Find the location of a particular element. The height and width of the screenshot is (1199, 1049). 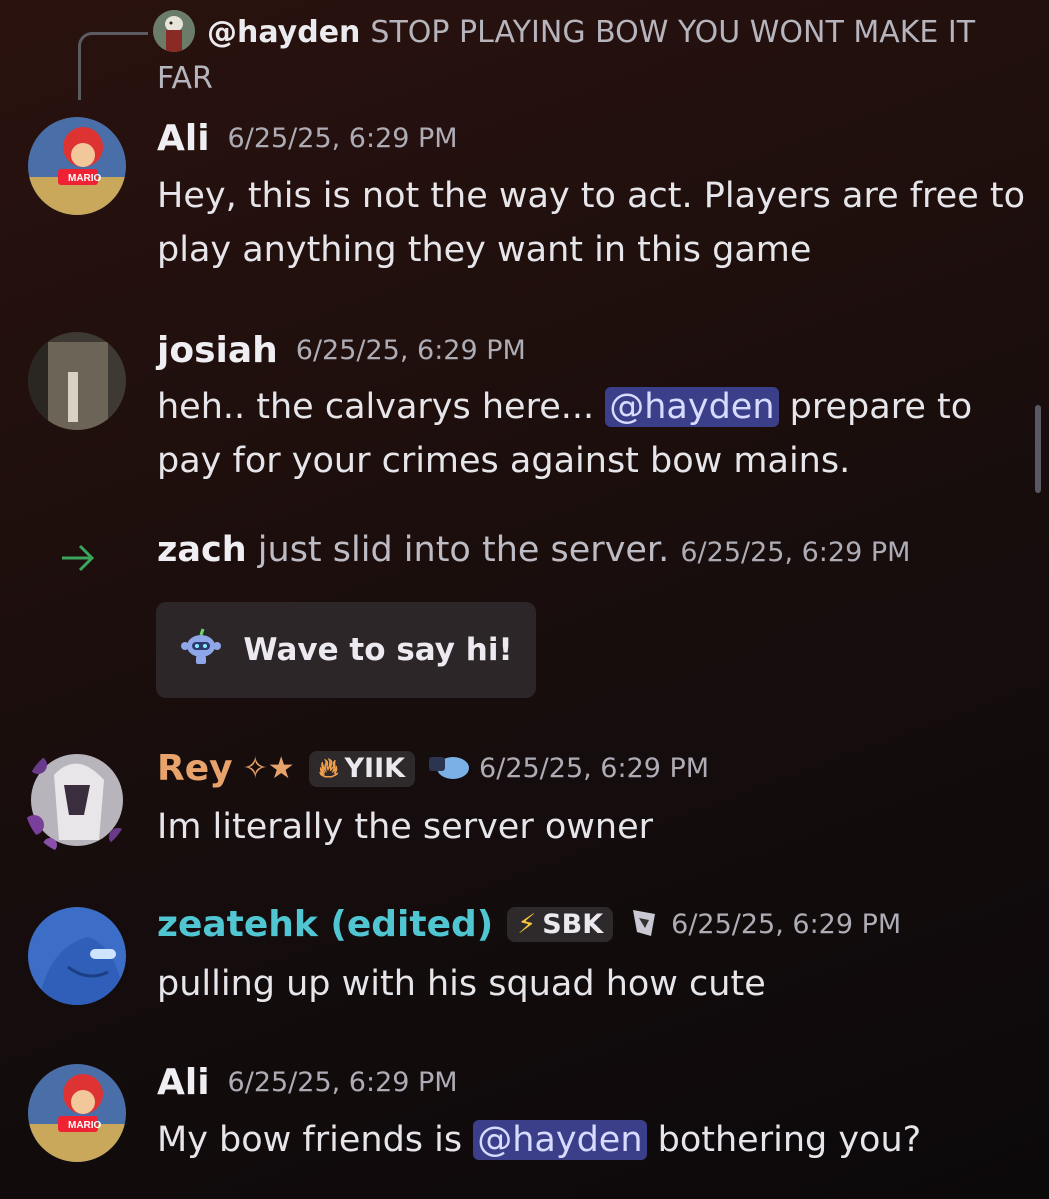

message-text: pulling up with his squad how cute is located at coordinates (461, 984).